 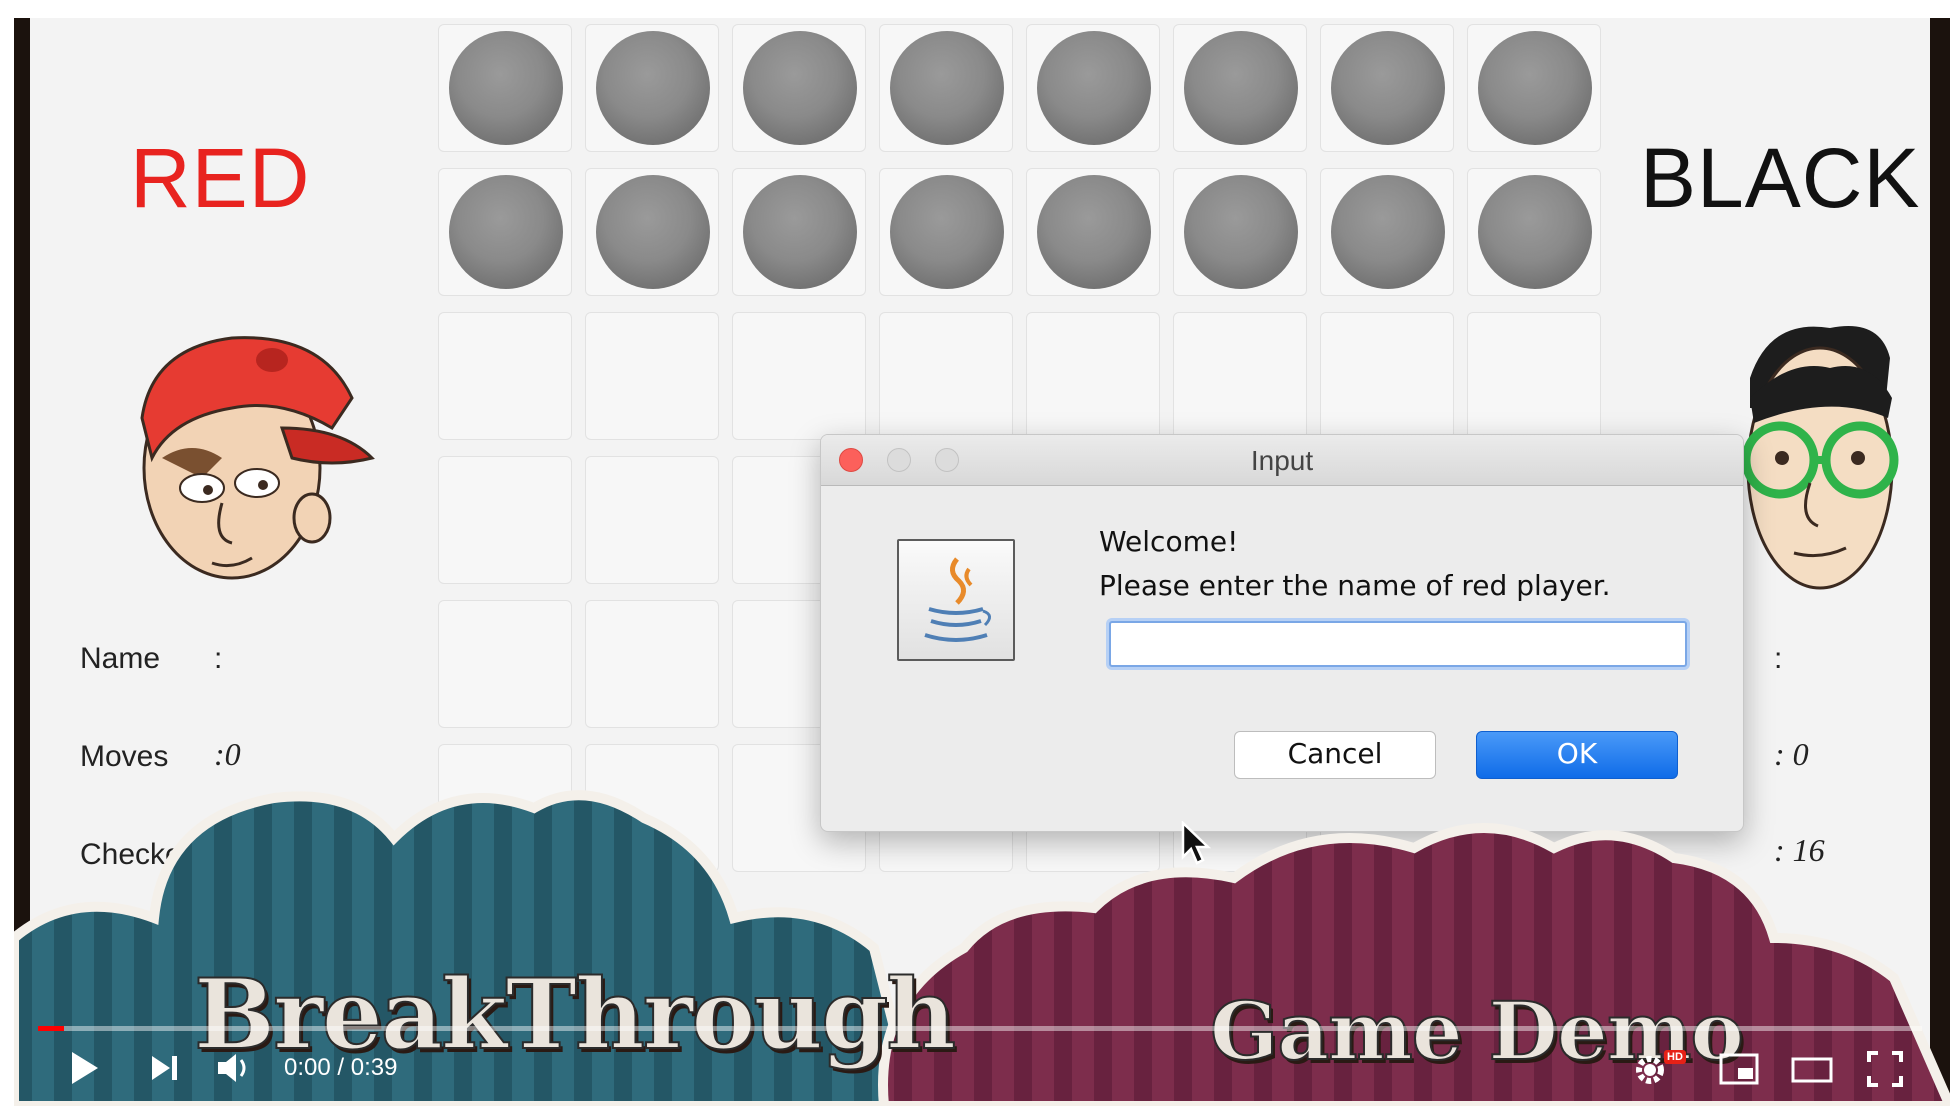 What do you see at coordinates (341, 1067) in the screenshot?
I see `time-display: 0:00 / 0:39` at bounding box center [341, 1067].